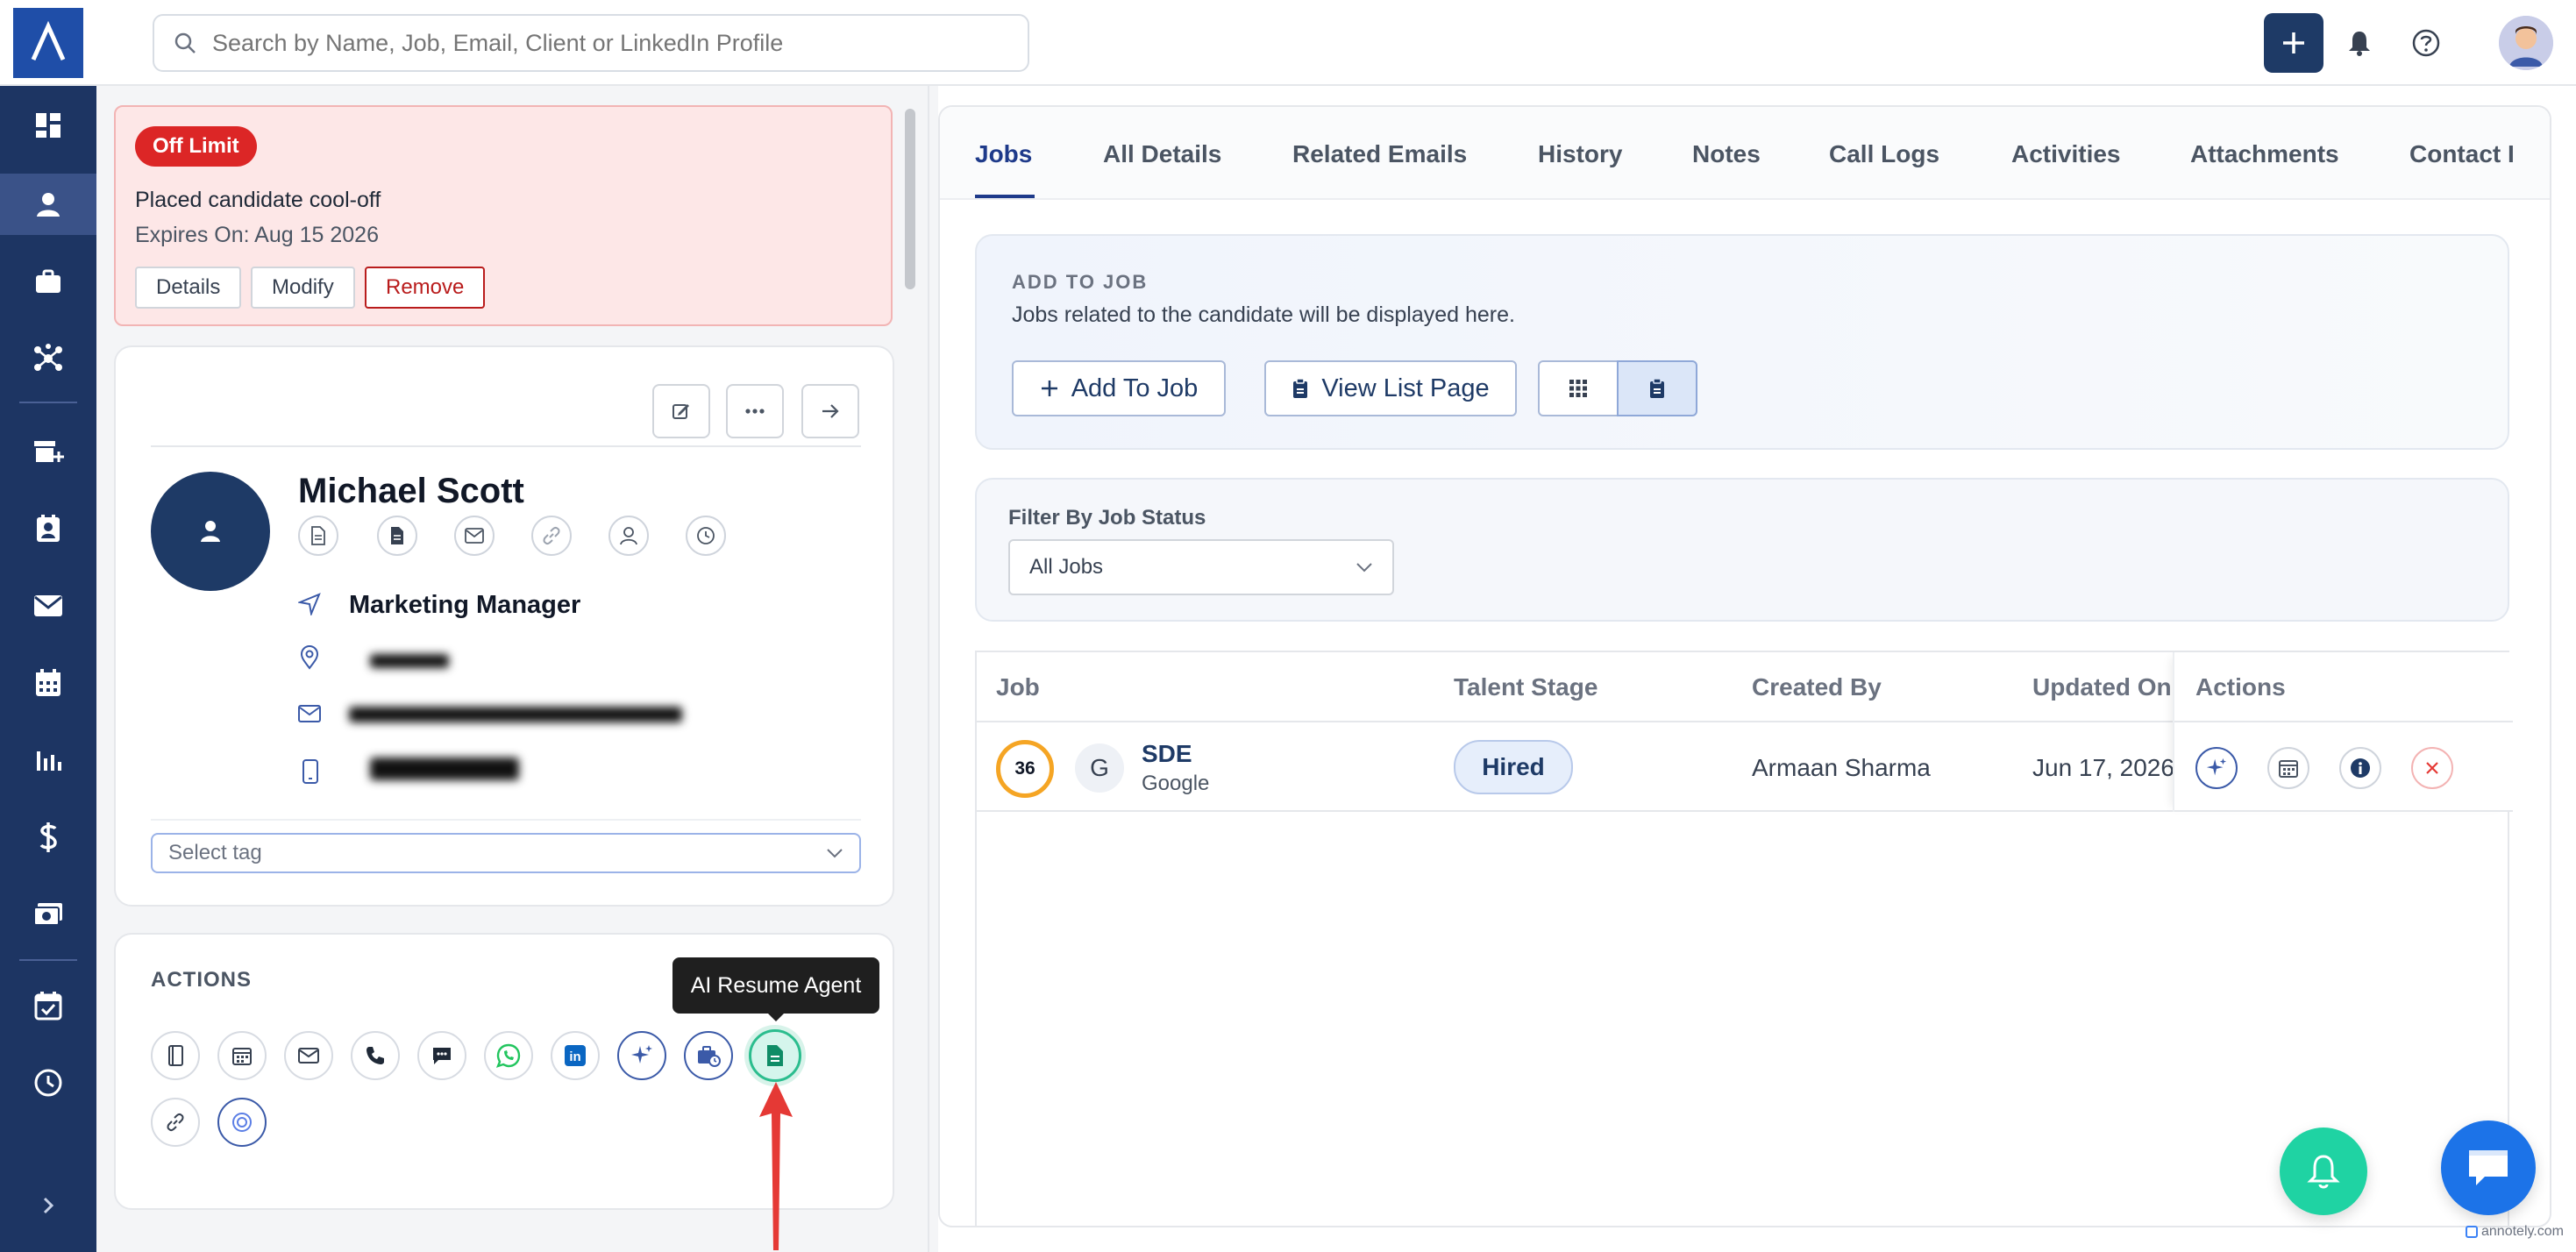 This screenshot has height=1252, width=2576. I want to click on email-link, so click(474, 536).